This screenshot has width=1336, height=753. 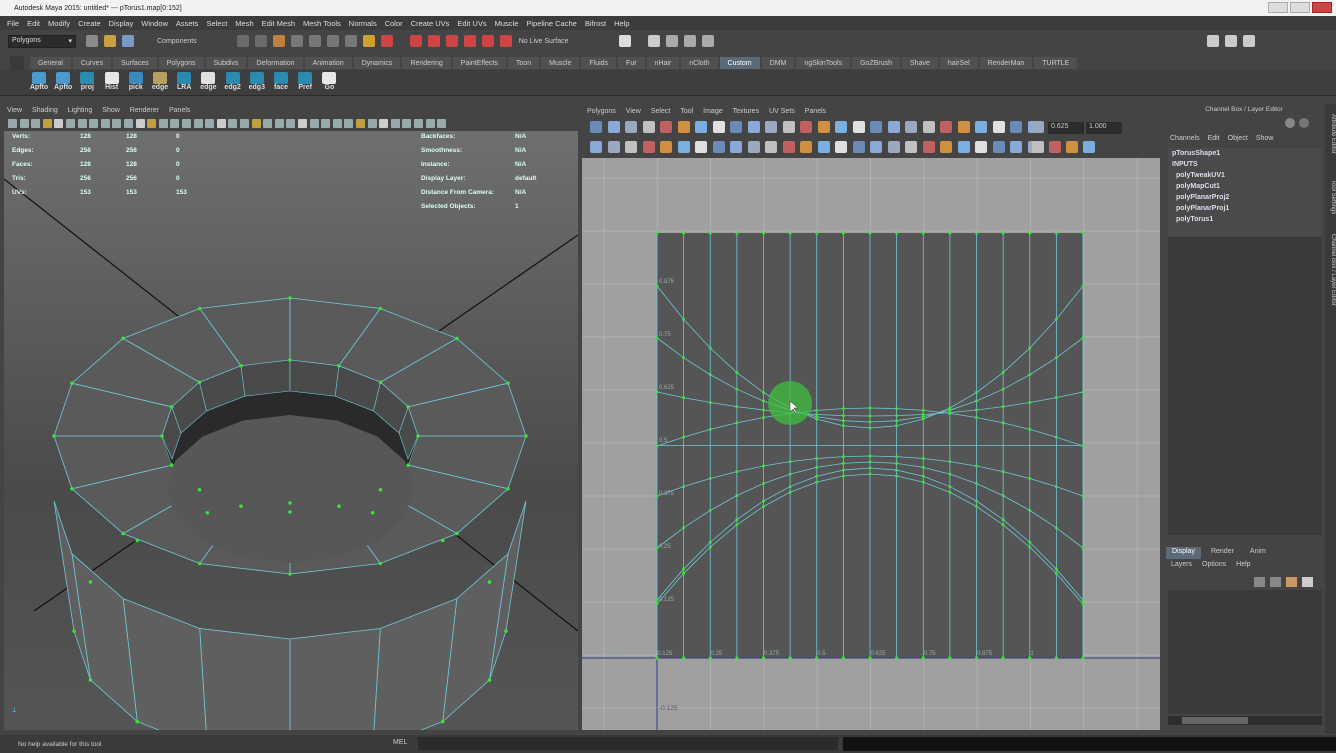 What do you see at coordinates (350, 41) in the screenshot?
I see `snap-plane-icon` at bounding box center [350, 41].